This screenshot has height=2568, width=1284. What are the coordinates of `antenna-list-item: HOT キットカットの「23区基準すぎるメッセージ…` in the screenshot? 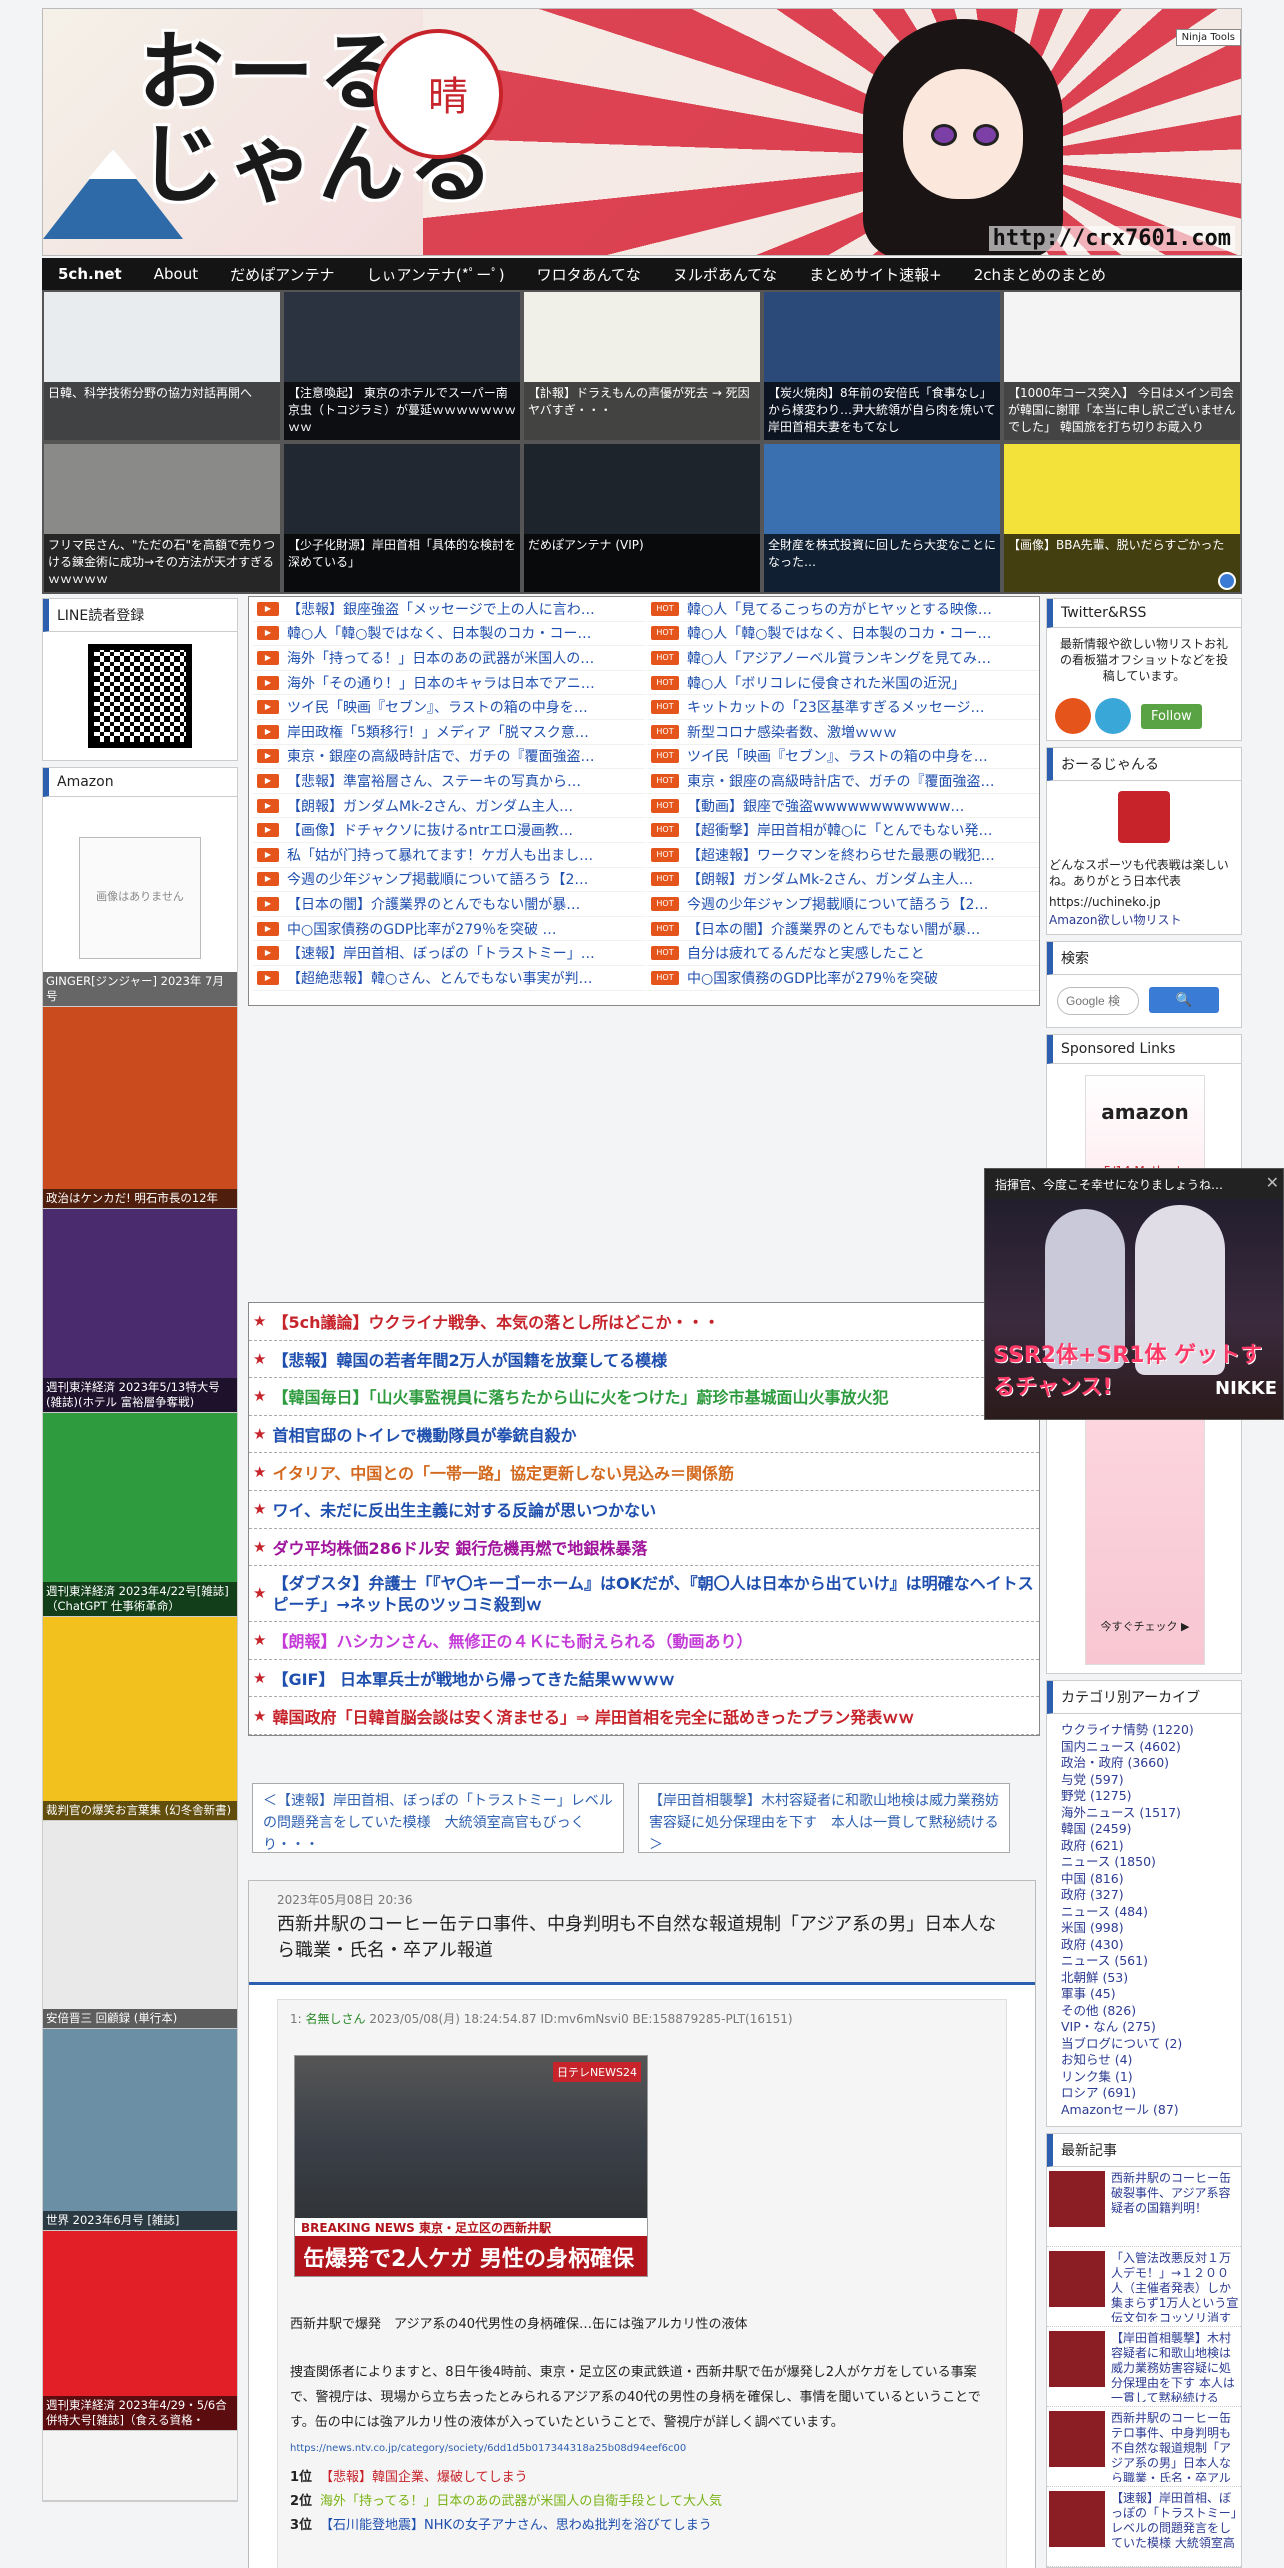 It's located at (843, 707).